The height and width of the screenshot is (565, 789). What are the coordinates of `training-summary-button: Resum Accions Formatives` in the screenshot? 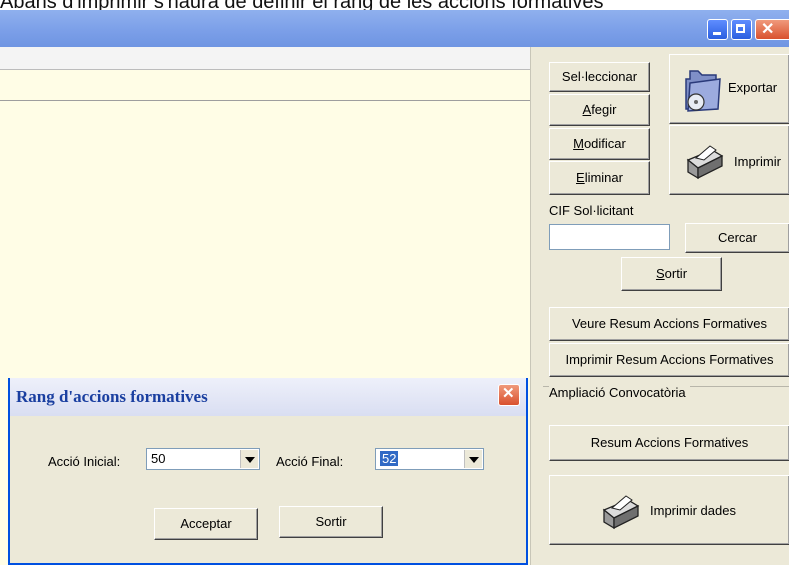 It's located at (669, 443).